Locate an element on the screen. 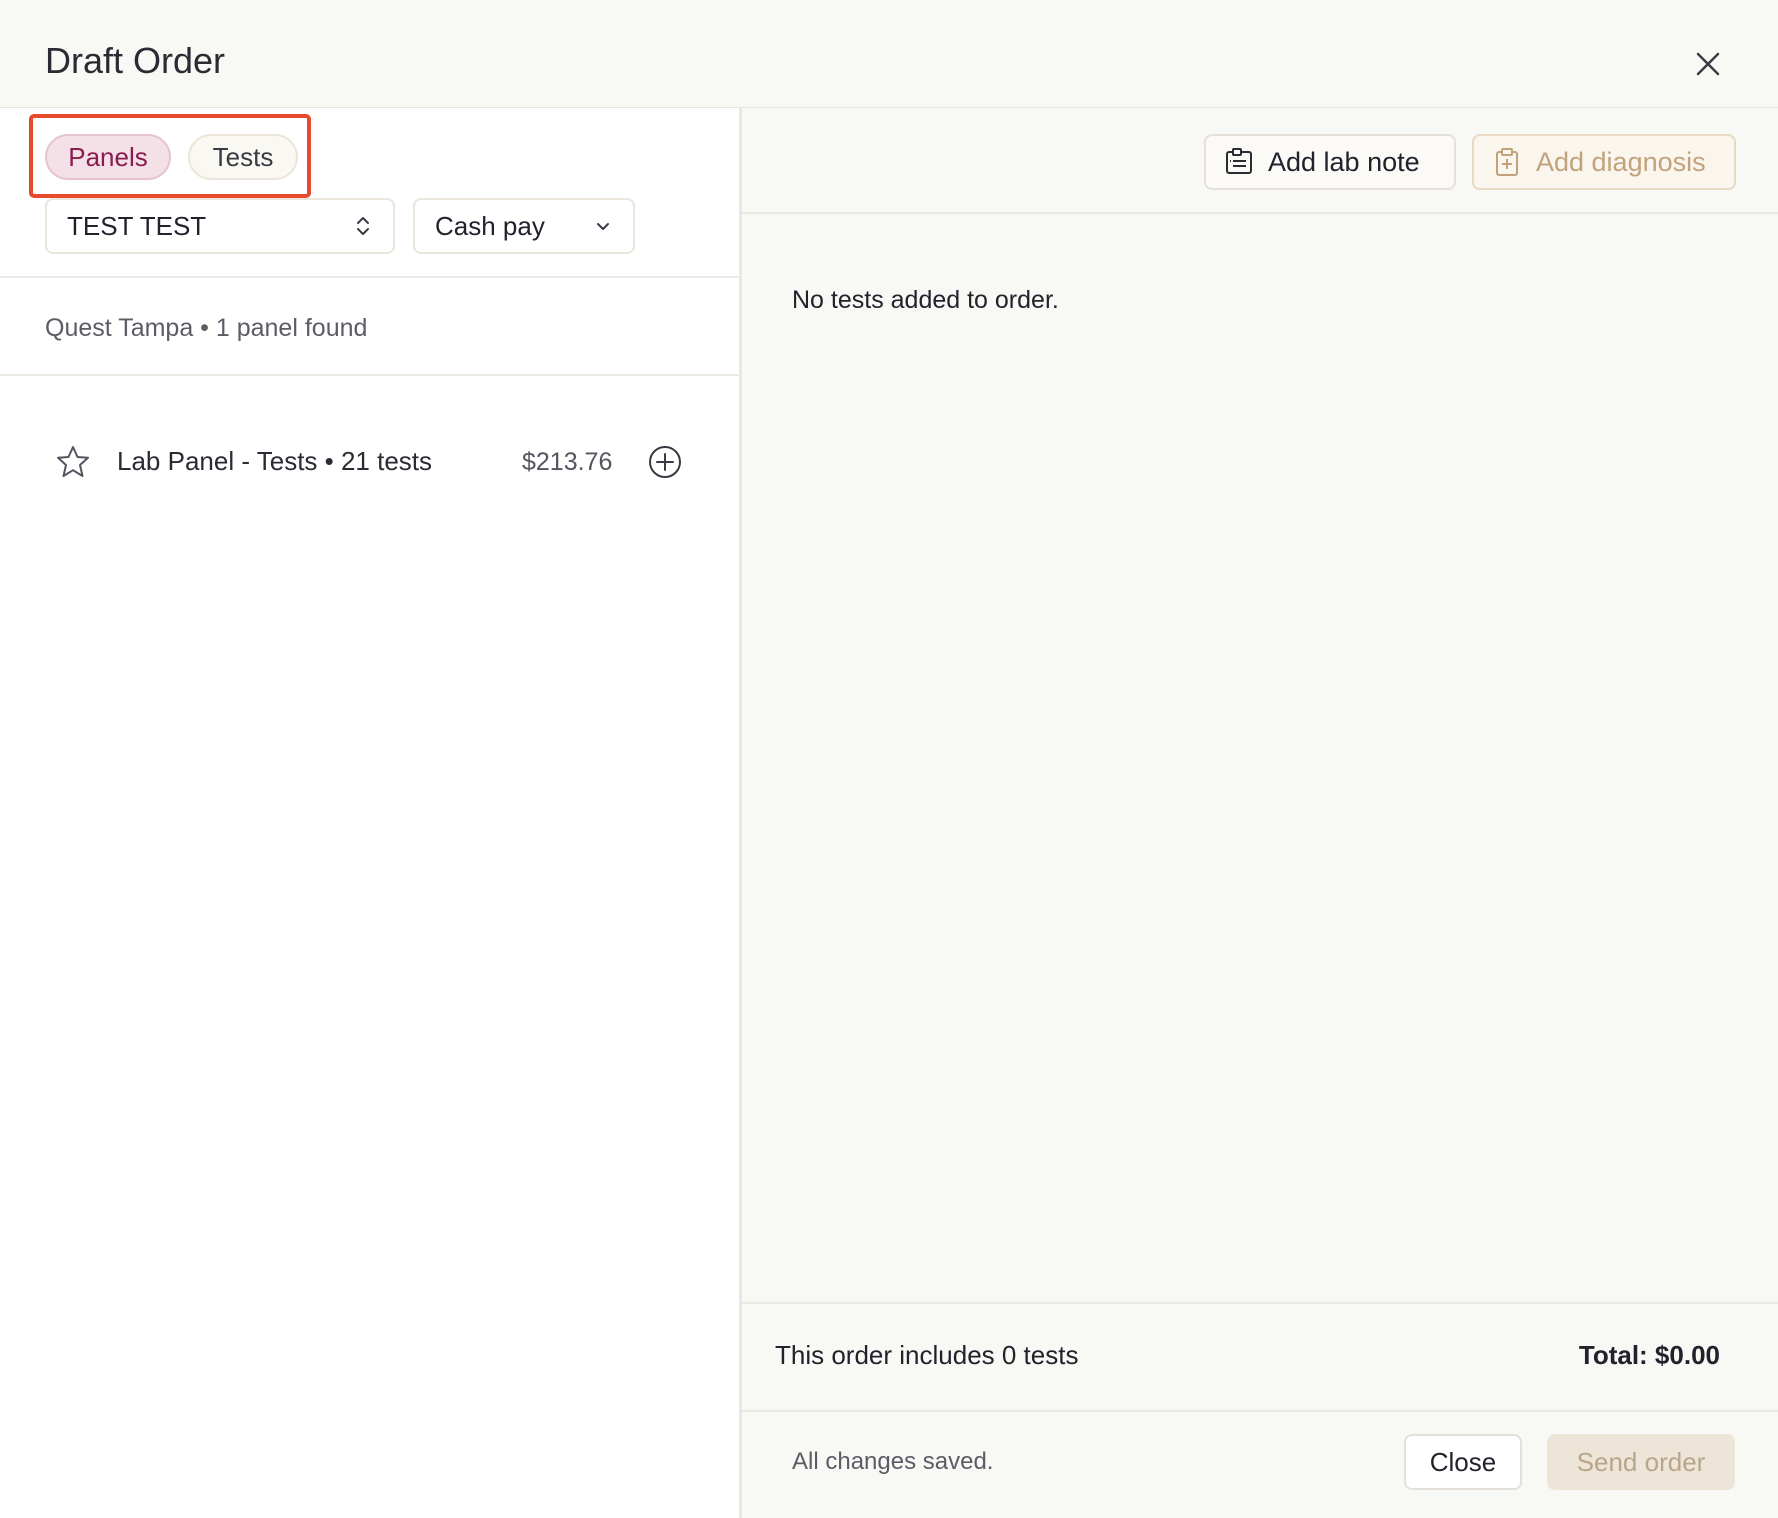  add-lab-note-button: Add lab note is located at coordinates (1330, 162).